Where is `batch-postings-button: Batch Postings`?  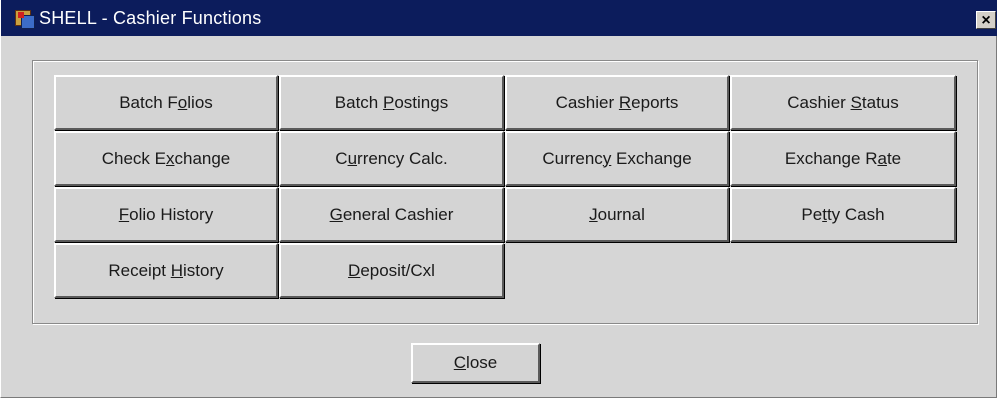 batch-postings-button: Batch Postings is located at coordinates (391, 102).